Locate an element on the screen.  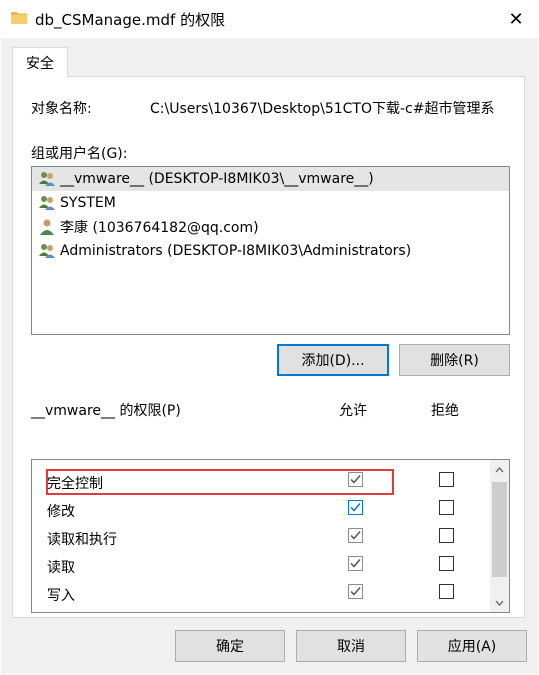
permissions-scrollbar is located at coordinates (499, 536).